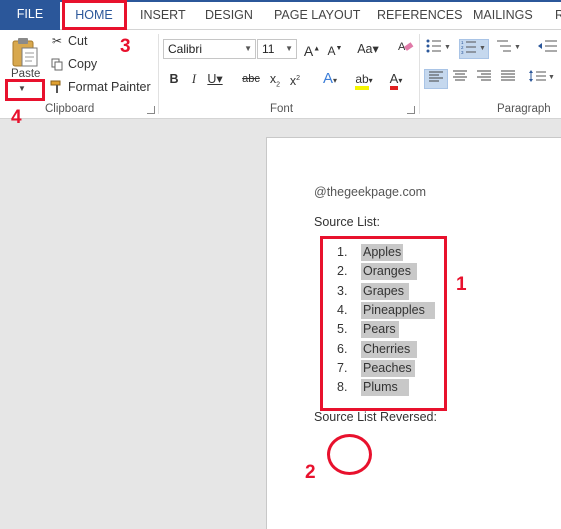 The width and height of the screenshot is (561, 529). Describe the element at coordinates (383, 323) in the screenshot. I see `annotation-box-source-list` at that location.